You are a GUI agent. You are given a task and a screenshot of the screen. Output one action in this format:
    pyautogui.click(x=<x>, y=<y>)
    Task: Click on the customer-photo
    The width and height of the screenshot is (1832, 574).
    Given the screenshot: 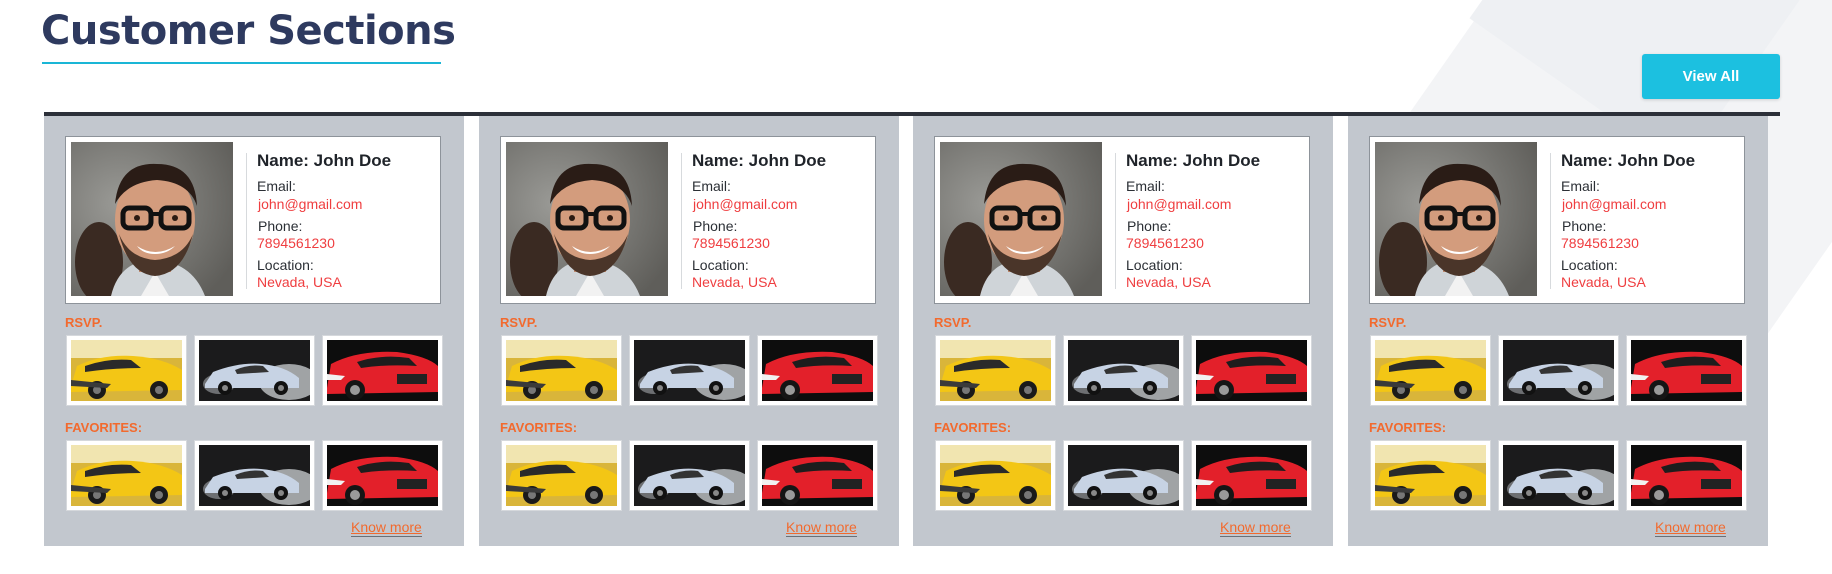 What is the action you would take?
    pyautogui.click(x=1021, y=219)
    